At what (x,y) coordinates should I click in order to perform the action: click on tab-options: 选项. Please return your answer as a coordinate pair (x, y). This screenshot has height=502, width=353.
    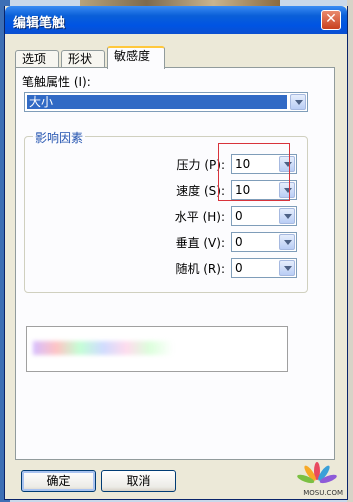
    Looking at the image, I should click on (37, 59).